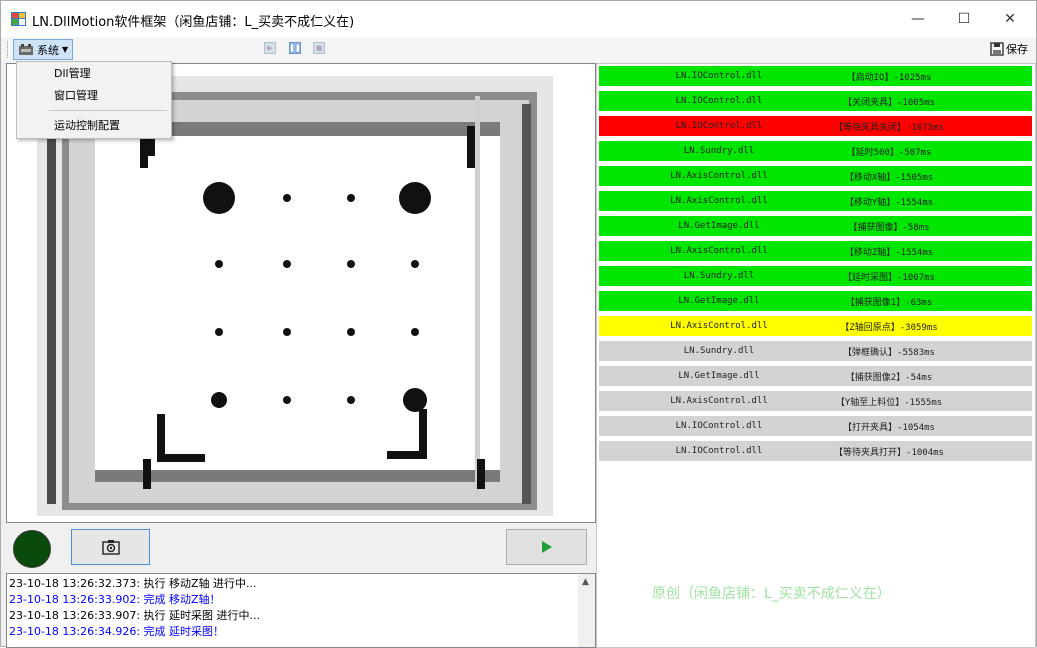 The width and height of the screenshot is (1037, 648). I want to click on system-dropdown-menu: Dll管理 窗口管理 运动控制配置, so click(94, 100).